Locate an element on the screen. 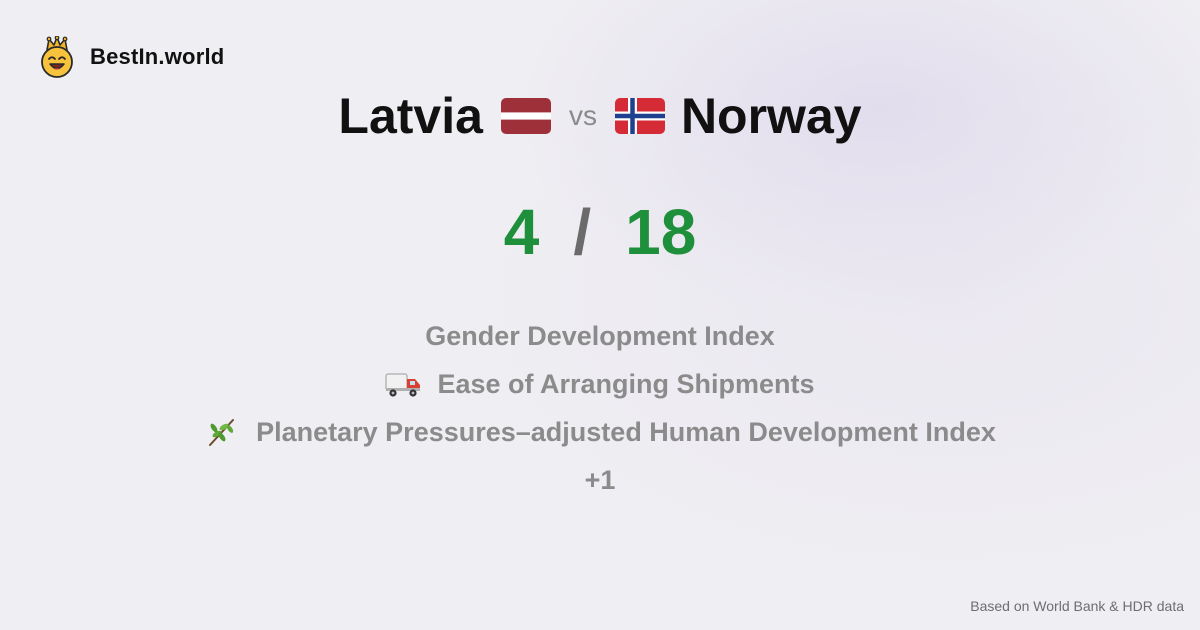 The image size is (1200, 630). score: 4 / 18 is located at coordinates (600, 232).